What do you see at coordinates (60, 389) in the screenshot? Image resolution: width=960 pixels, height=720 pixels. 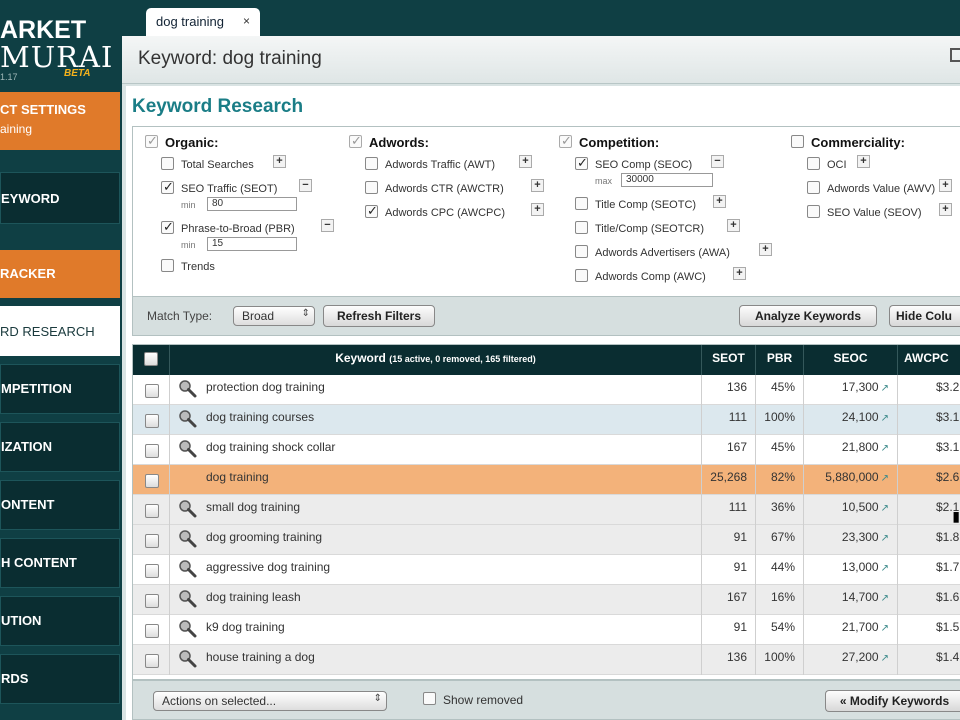 I see `sidebar-item-competition: MPETITION` at bounding box center [60, 389].